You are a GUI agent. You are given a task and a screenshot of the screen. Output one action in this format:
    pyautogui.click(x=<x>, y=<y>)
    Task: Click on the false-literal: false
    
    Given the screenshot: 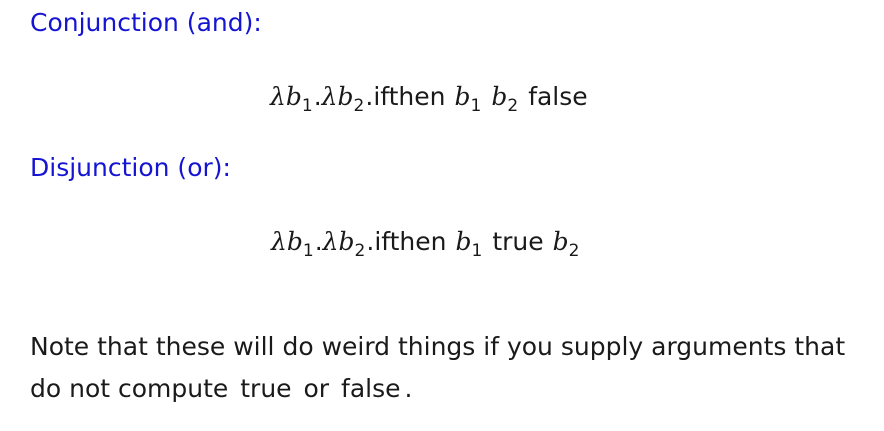 What is the action you would take?
    pyautogui.click(x=558, y=96)
    